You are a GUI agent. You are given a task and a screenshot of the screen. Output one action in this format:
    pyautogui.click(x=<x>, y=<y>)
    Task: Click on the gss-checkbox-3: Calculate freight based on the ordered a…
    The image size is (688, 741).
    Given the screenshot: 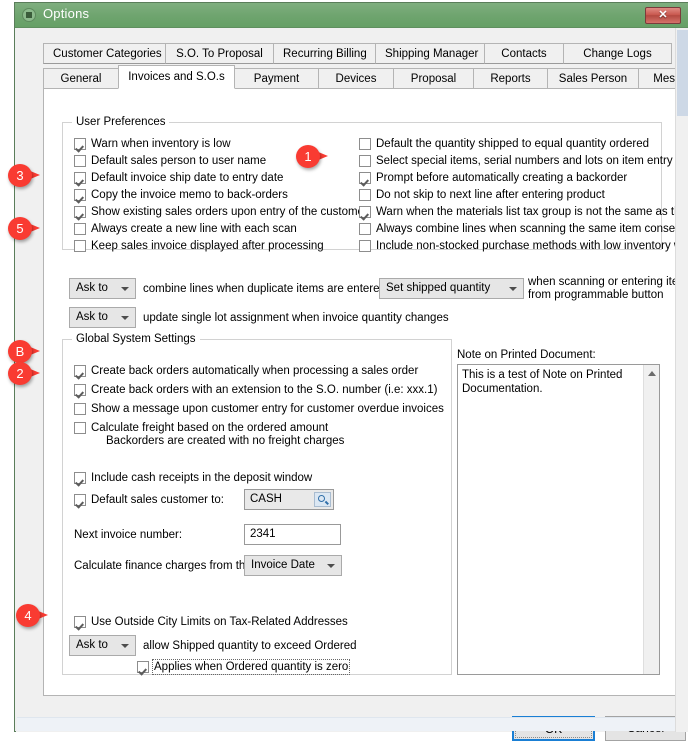 What is the action you would take?
    pyautogui.click(x=201, y=429)
    